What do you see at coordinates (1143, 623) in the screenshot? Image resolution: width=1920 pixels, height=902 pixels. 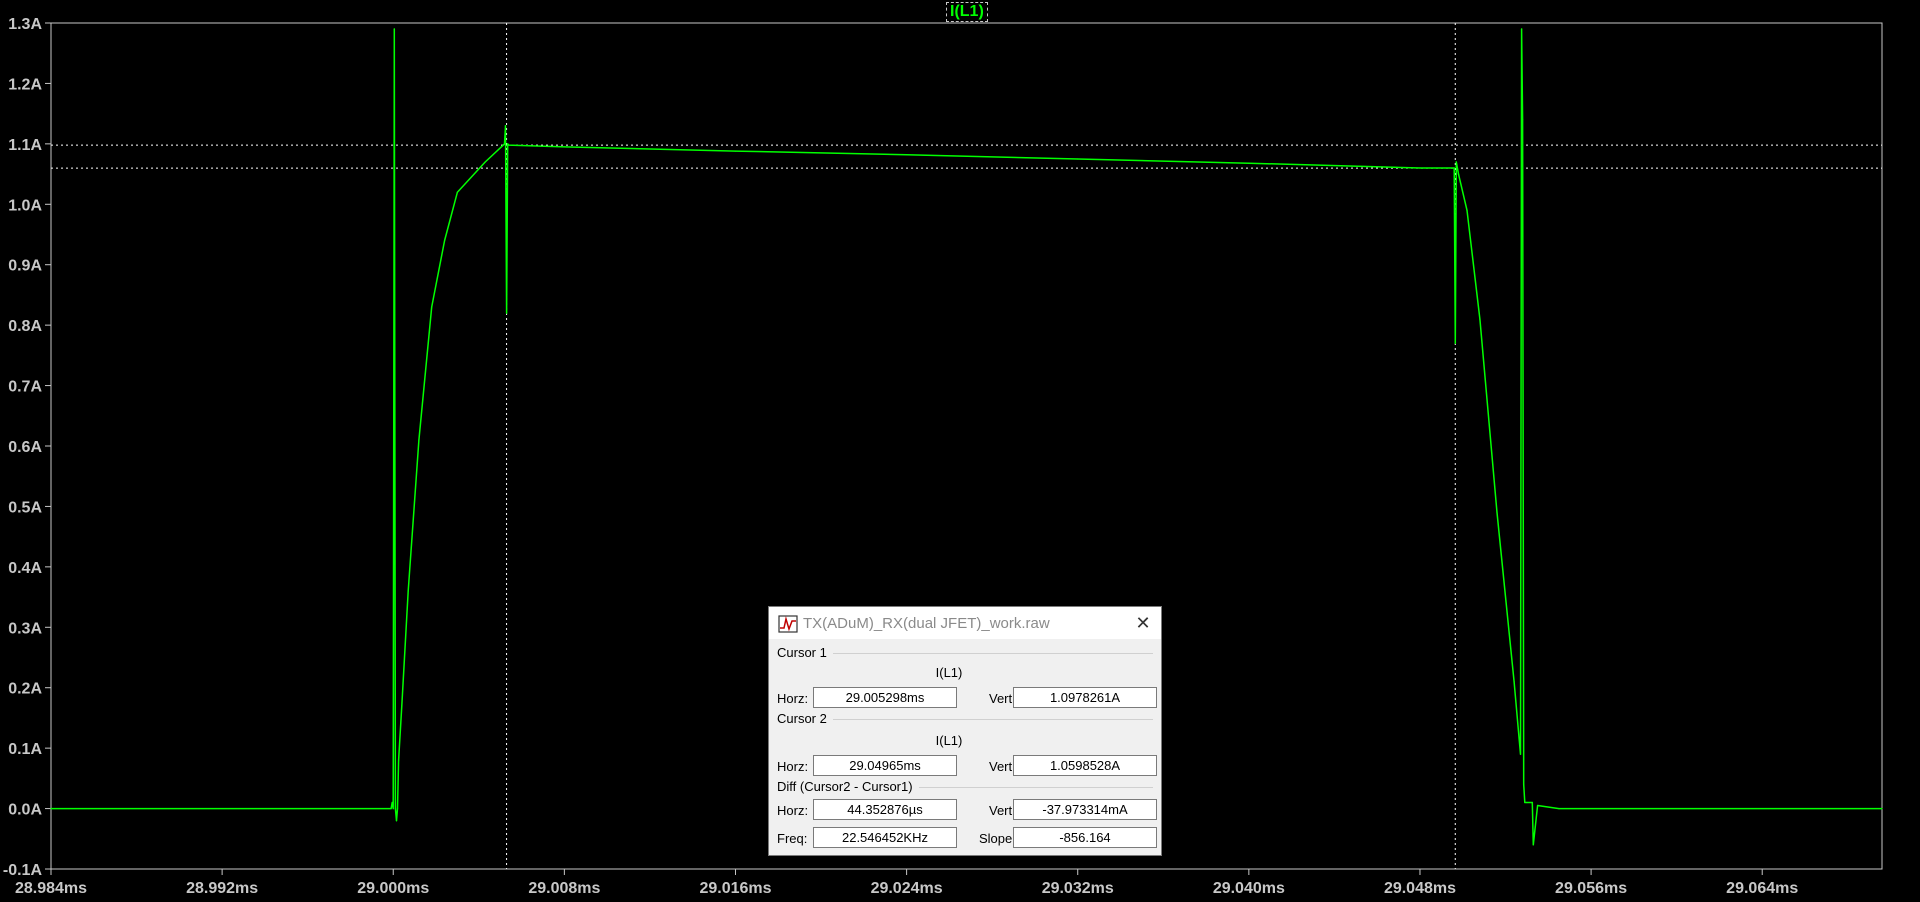 I see `close-icon: ✕` at bounding box center [1143, 623].